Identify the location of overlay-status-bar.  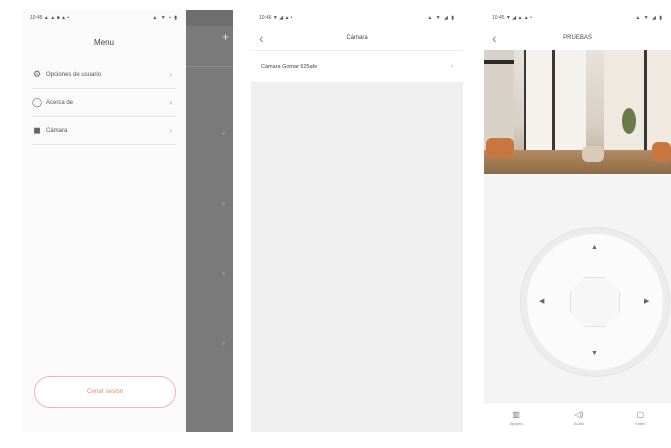
(209, 18).